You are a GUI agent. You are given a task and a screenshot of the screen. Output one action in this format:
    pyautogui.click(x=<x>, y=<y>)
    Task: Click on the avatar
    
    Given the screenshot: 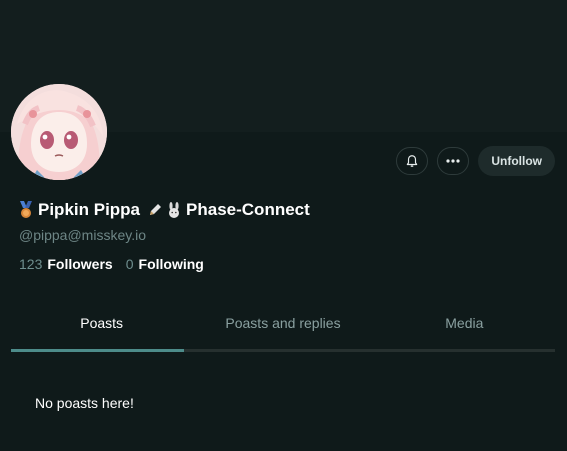 What is the action you would take?
    pyautogui.click(x=59, y=132)
    